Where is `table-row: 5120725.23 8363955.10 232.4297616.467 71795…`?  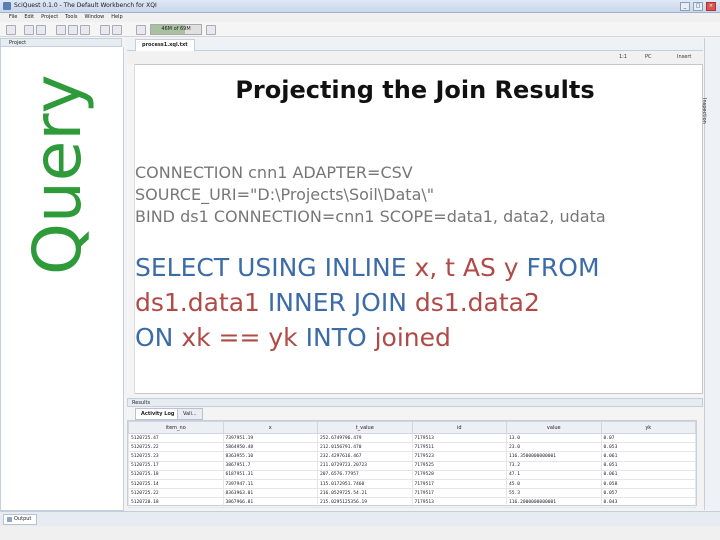
table-row: 5120725.23 8363955.10 232.4297616.467 71795… is located at coordinates (412, 456).